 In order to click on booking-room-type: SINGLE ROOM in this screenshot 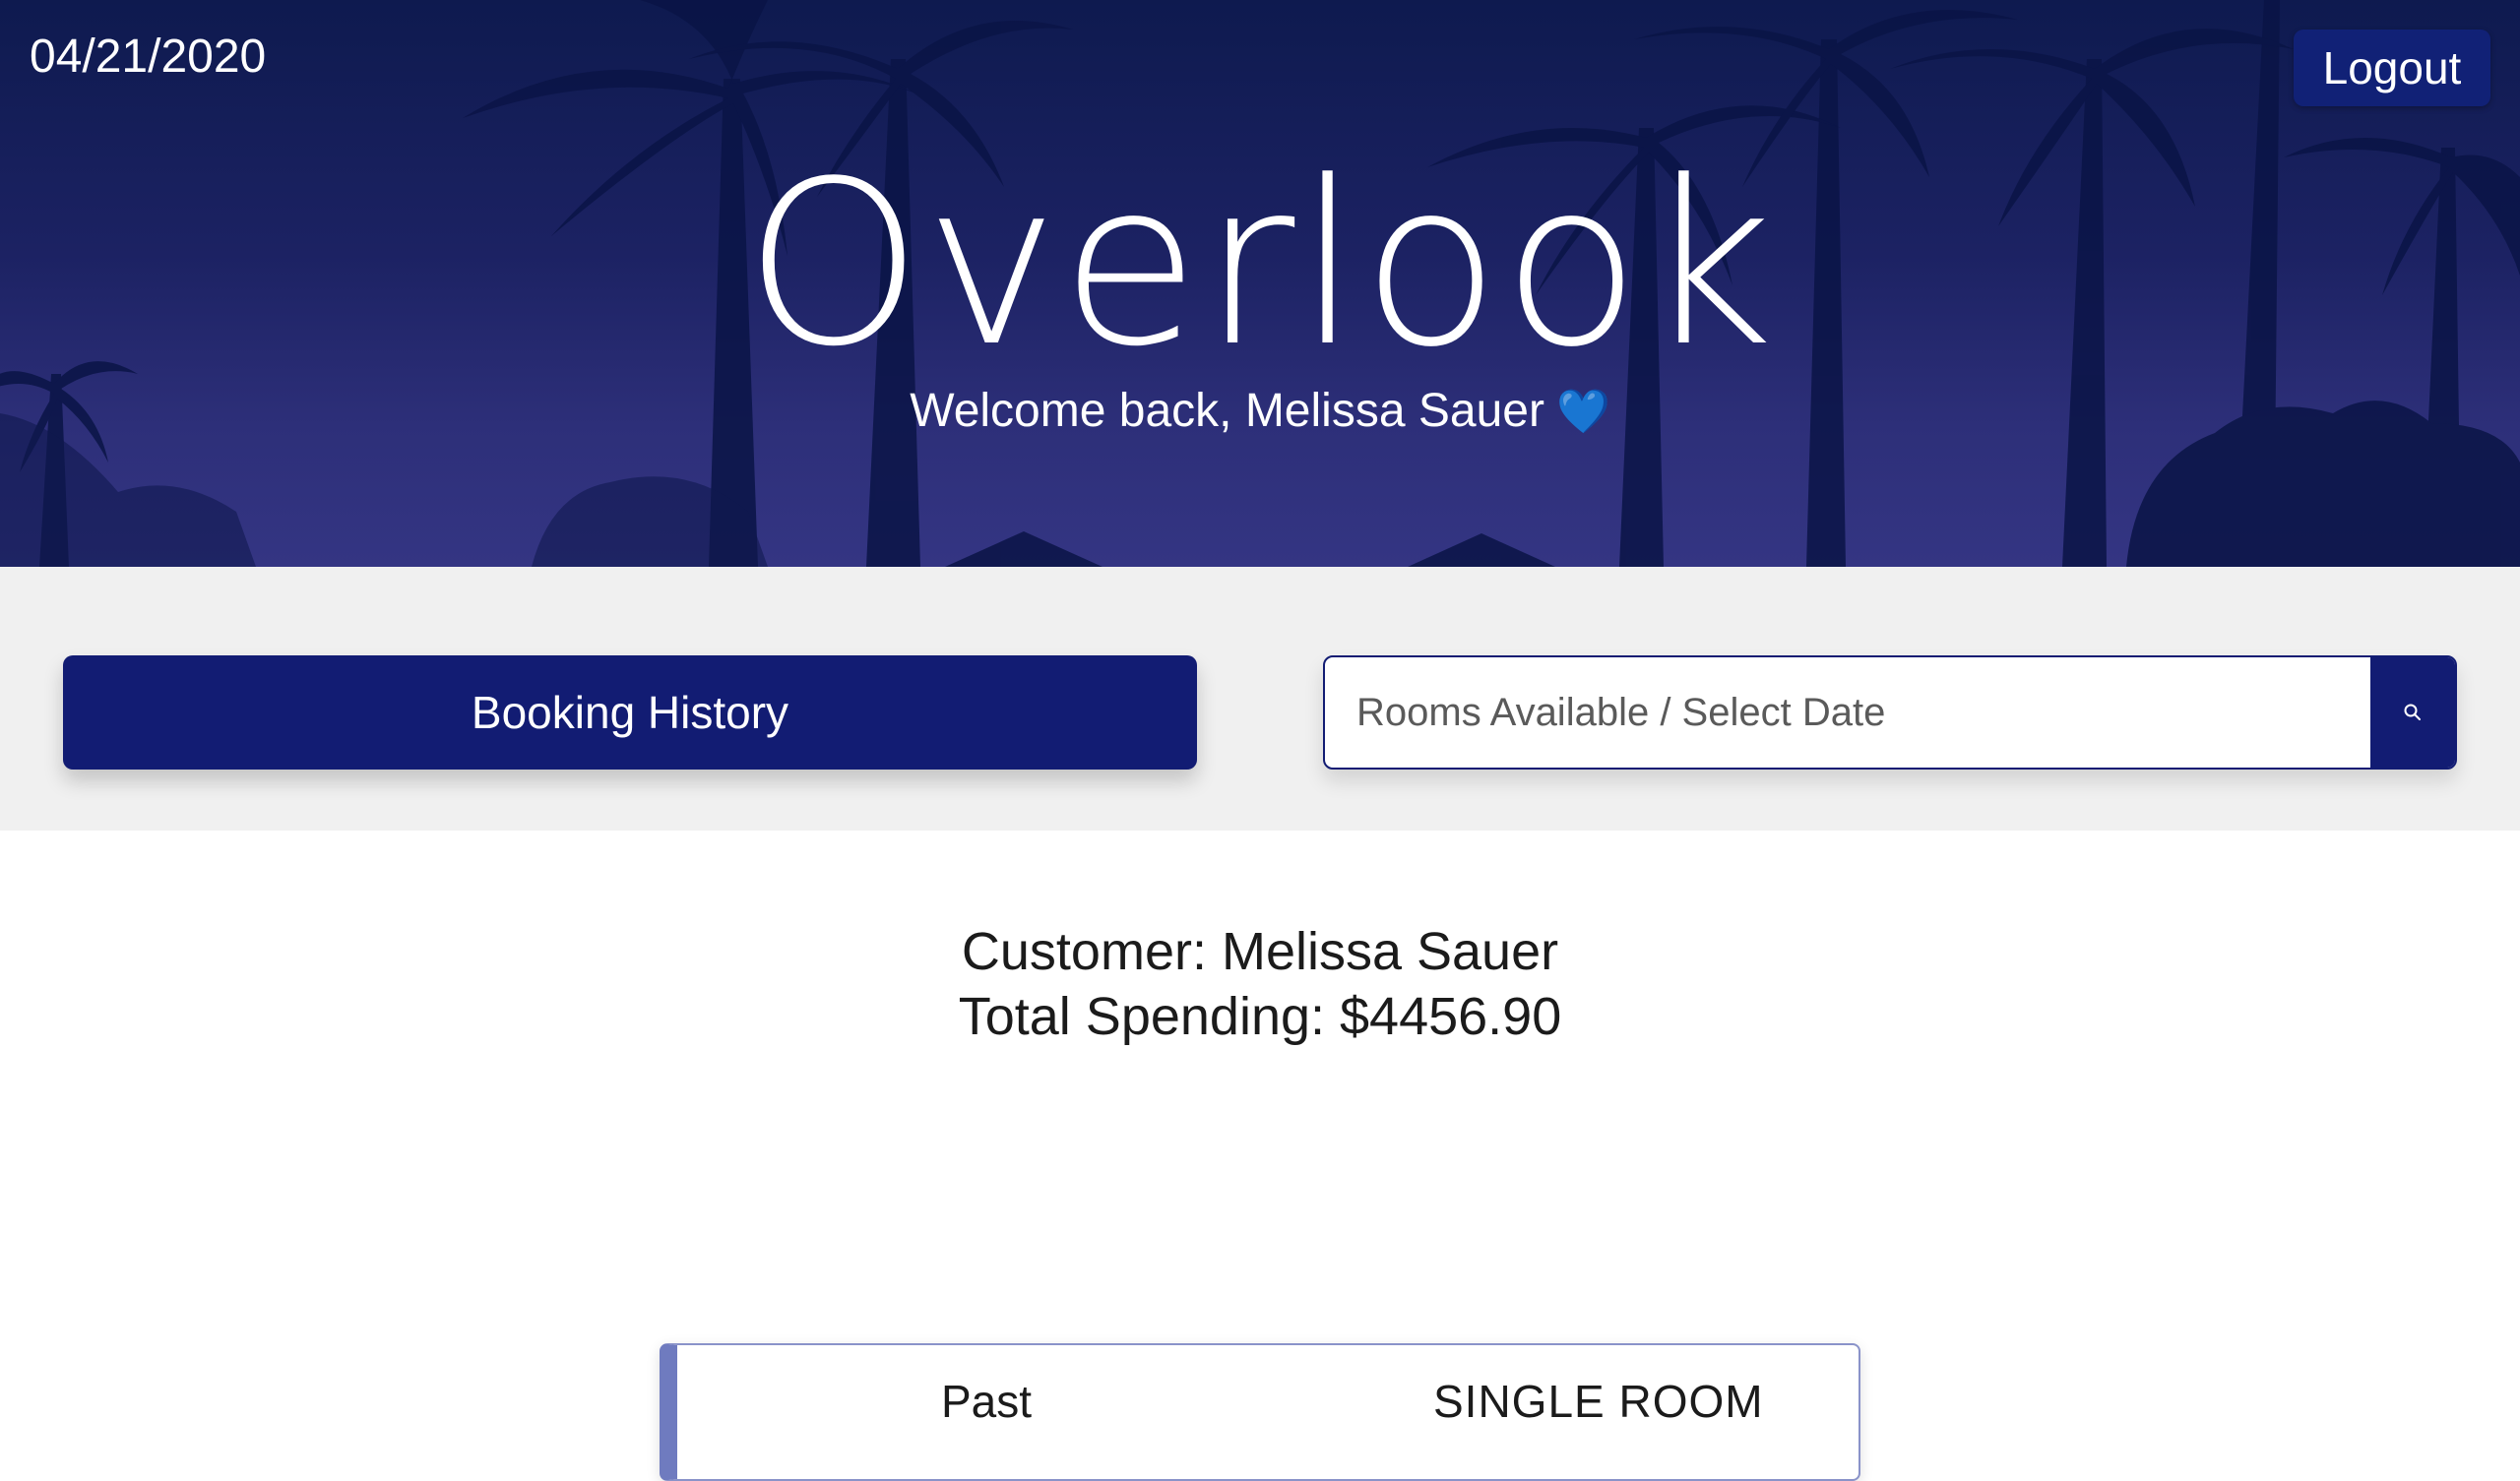, I will do `click(1598, 1401)`.